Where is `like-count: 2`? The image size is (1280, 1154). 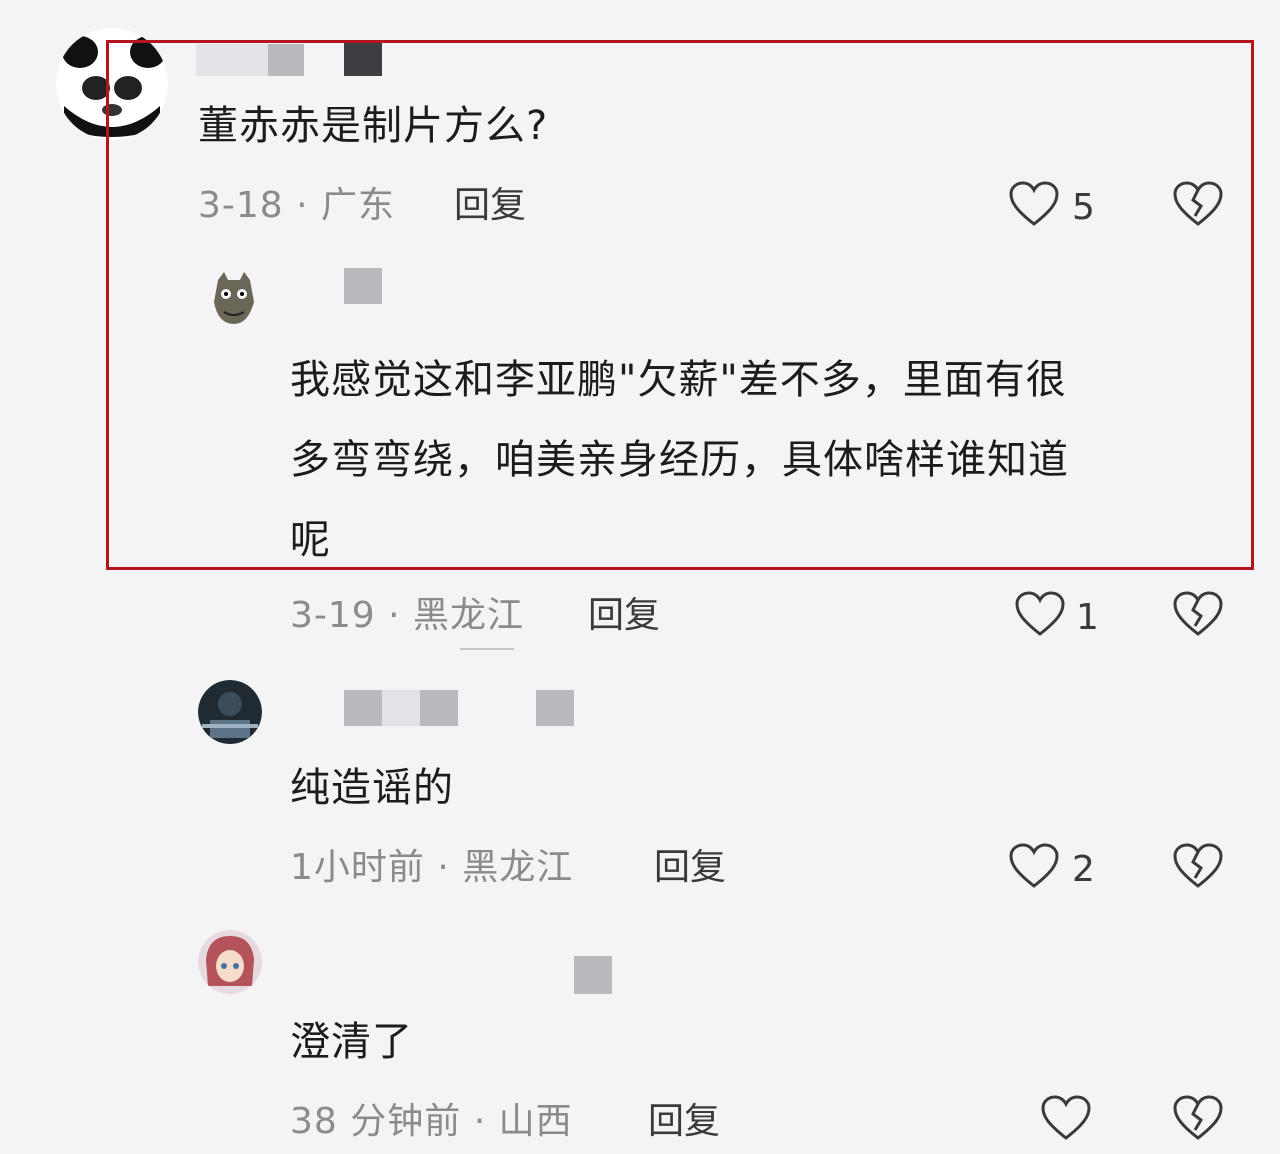
like-count: 2 is located at coordinates (1083, 869).